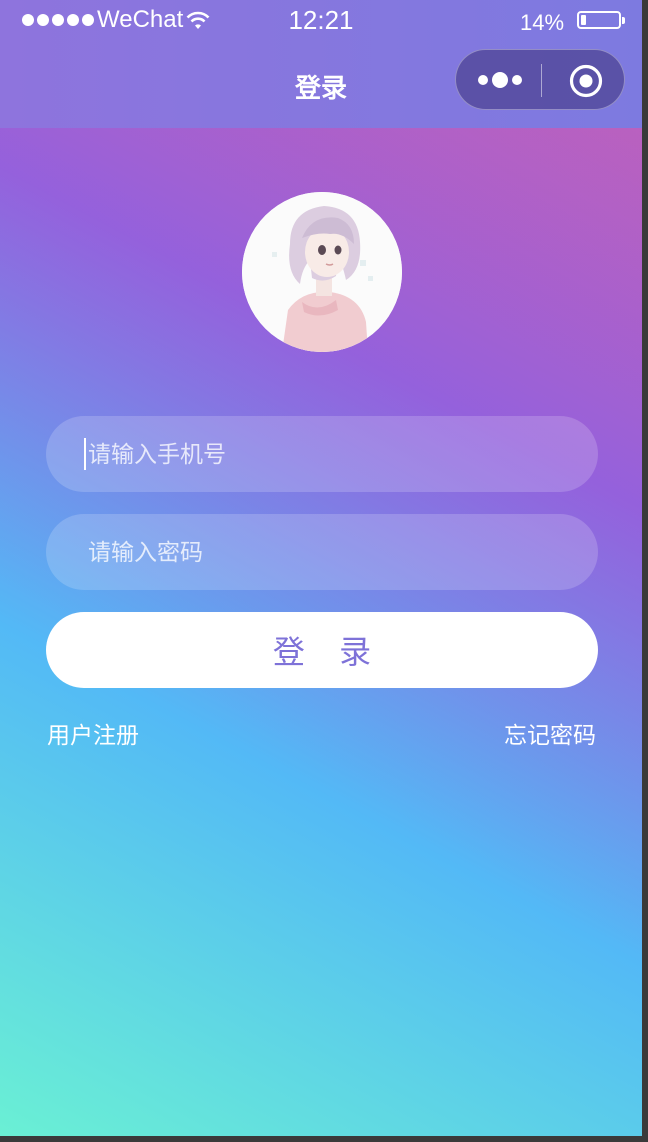 The height and width of the screenshot is (1142, 648). I want to click on target-circle-icon, so click(586, 81).